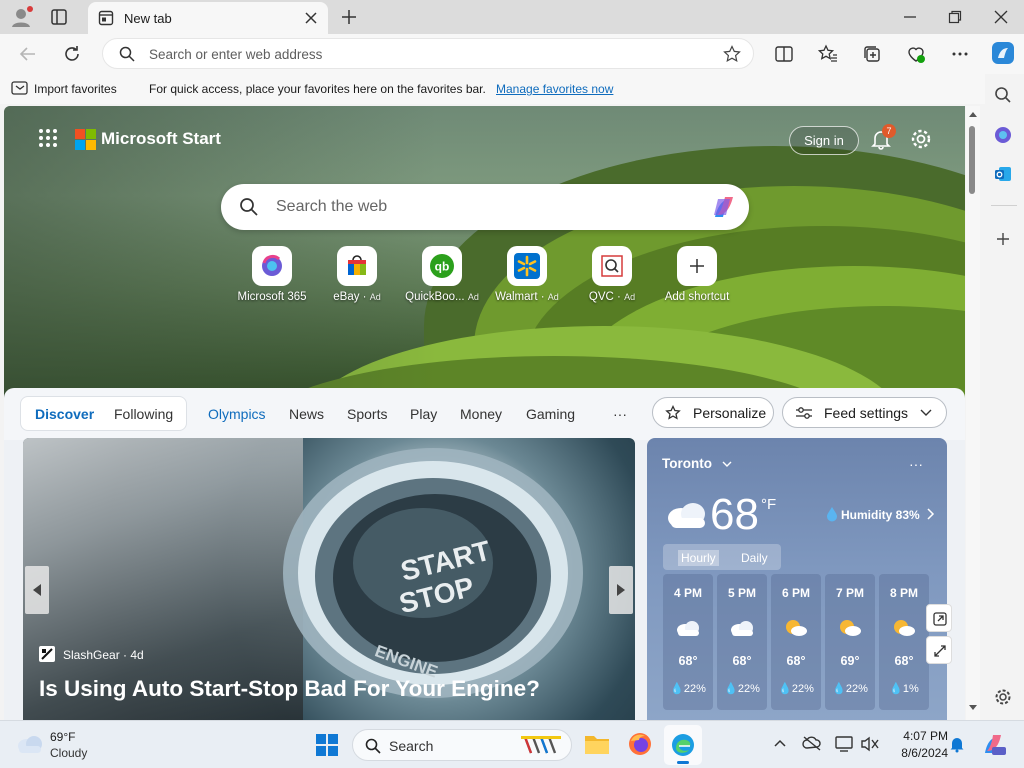 The height and width of the screenshot is (768, 1024). What do you see at coordinates (1003, 239) in the screenshot?
I see `add-icon` at bounding box center [1003, 239].